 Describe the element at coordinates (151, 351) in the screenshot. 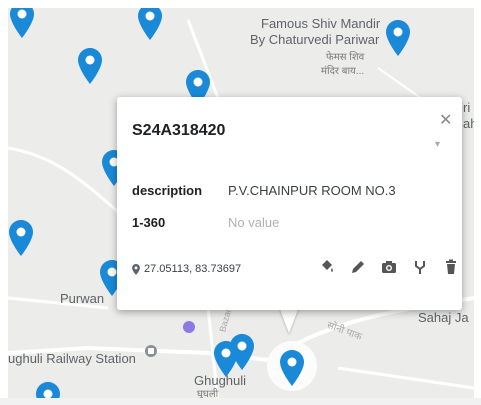

I see `railway-station-icon` at that location.